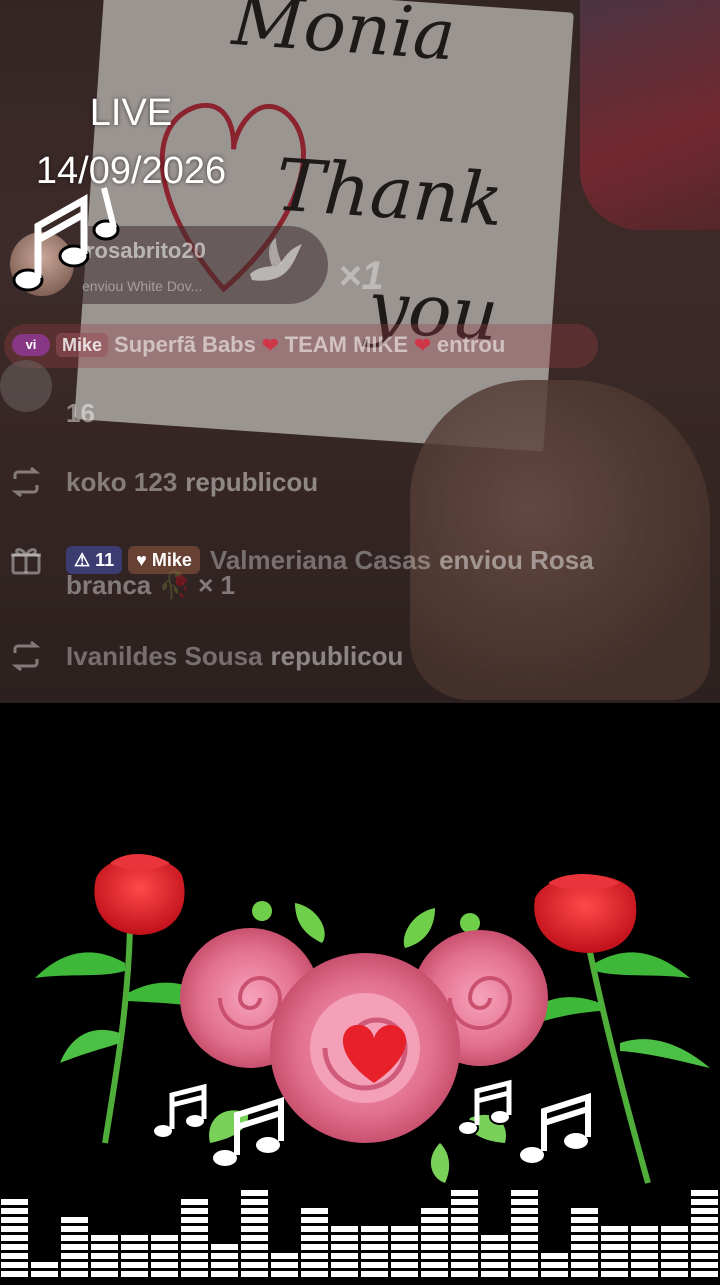 This screenshot has width=720, height=1285. Describe the element at coordinates (66, 239) in the screenshot. I see `music-notes-icon` at that location.